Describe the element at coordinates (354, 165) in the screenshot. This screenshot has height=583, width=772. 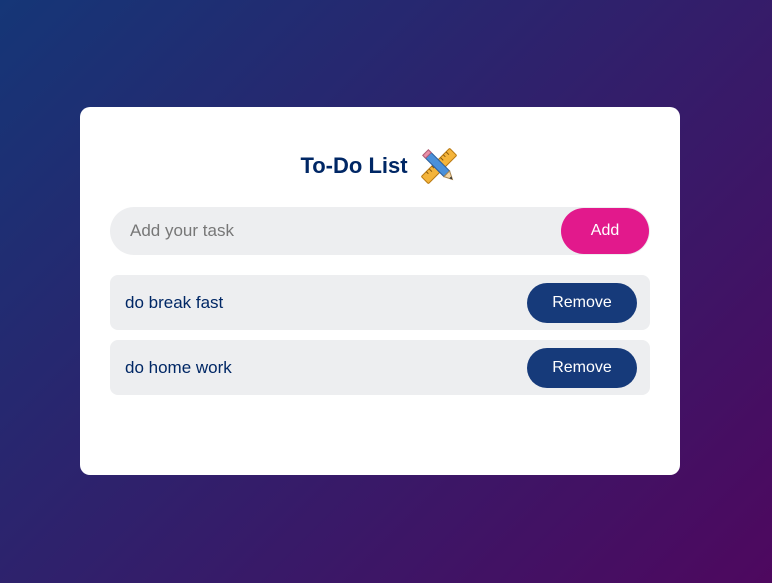
I see `page-title: To-Do List` at that location.